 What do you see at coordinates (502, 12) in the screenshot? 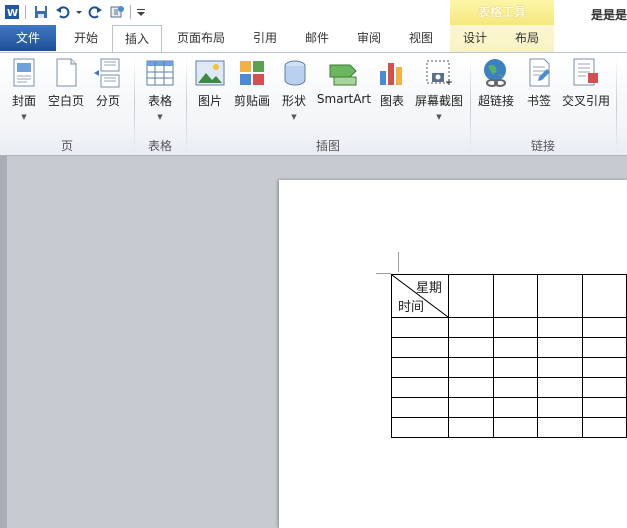
I see `table-tools-header: 表格工具` at bounding box center [502, 12].